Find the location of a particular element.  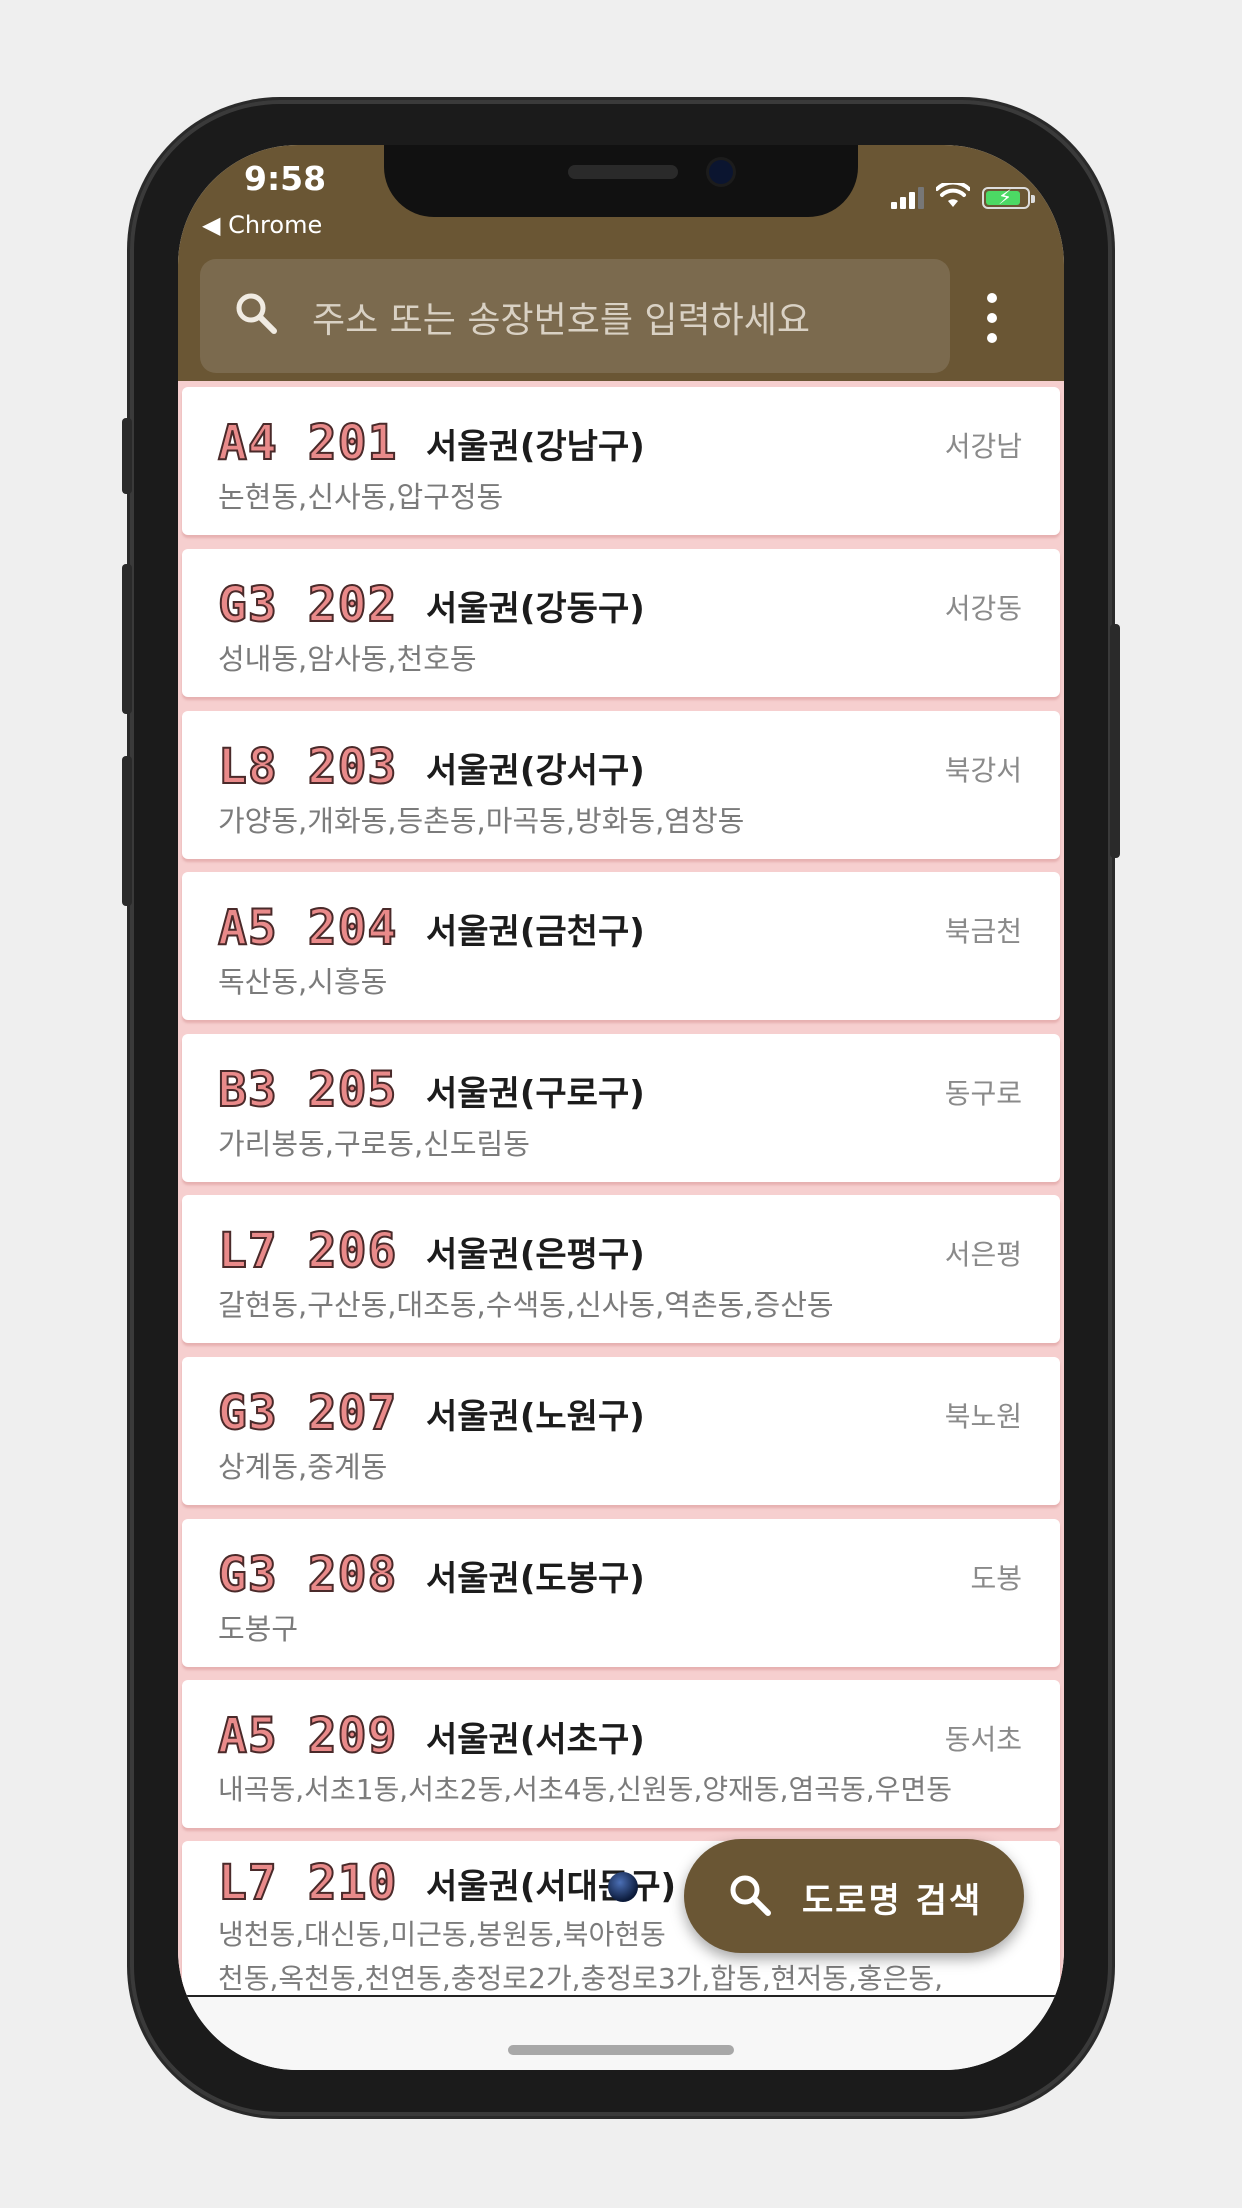

road-name-search-label: 도로명 검색 is located at coordinates (892, 1901).